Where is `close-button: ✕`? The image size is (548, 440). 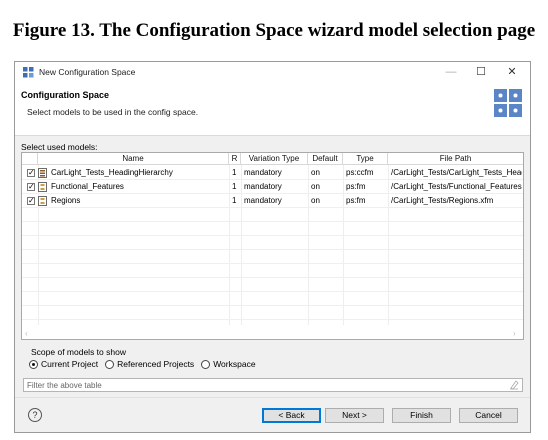 close-button: ✕ is located at coordinates (512, 72).